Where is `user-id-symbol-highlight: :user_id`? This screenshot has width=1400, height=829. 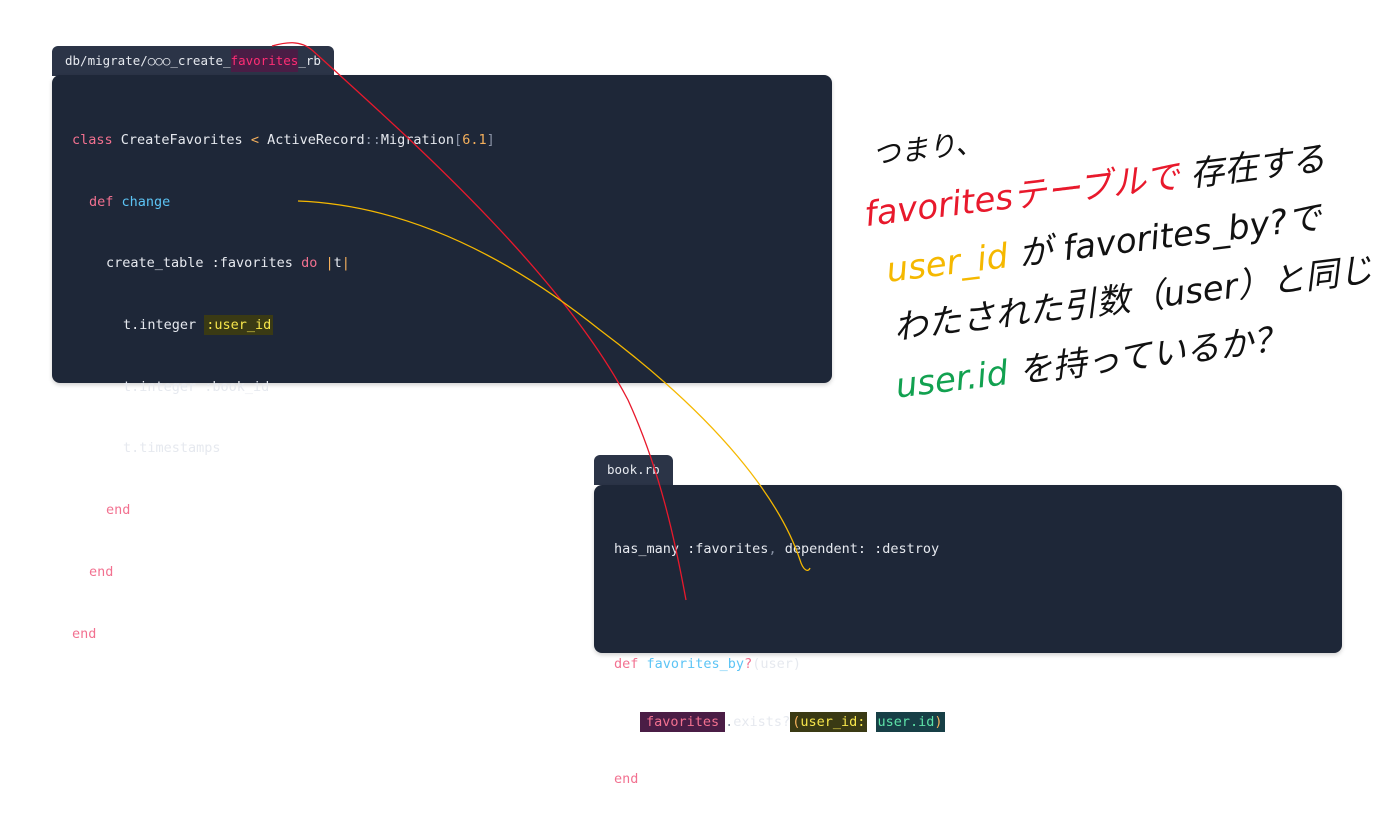
user-id-symbol-highlight: :user_id is located at coordinates (239, 325).